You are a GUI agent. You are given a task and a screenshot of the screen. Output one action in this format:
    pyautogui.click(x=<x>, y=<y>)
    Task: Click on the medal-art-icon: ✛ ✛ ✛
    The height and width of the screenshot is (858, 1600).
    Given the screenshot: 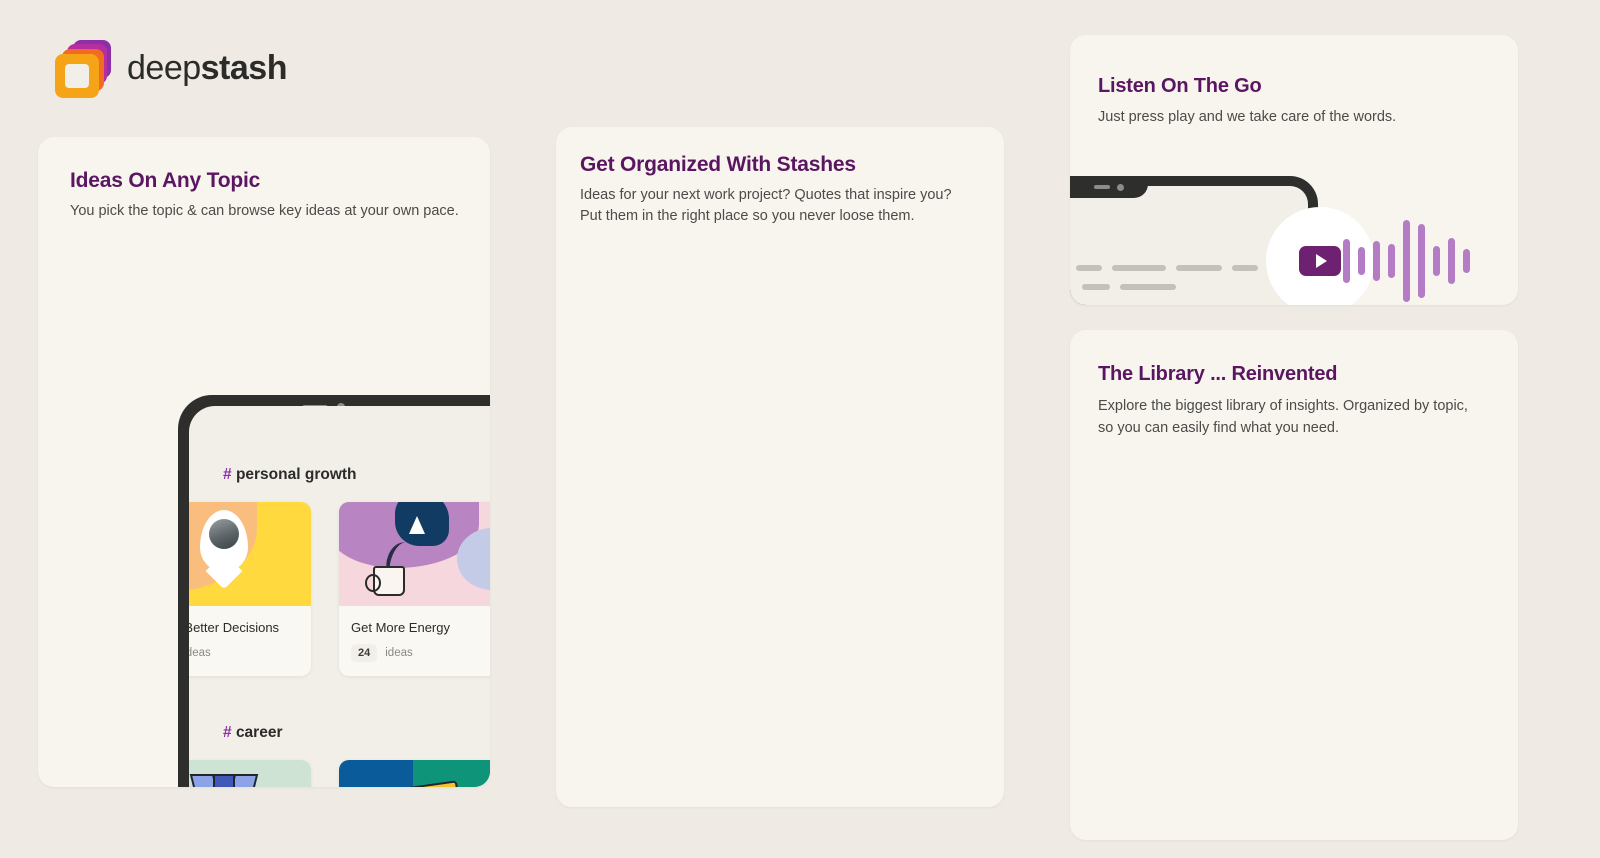 What is the action you would take?
    pyautogui.click(x=250, y=773)
    